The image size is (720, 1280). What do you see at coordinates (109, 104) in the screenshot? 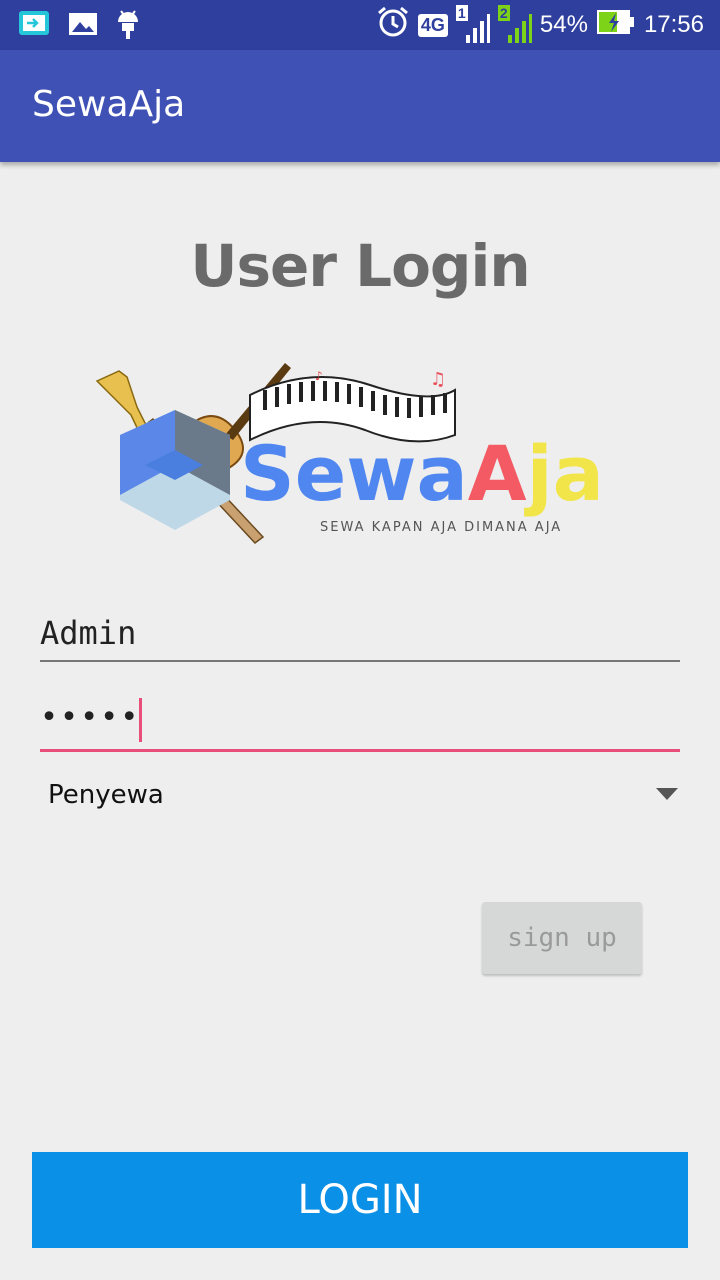
I see `app-title: SewaAja` at bounding box center [109, 104].